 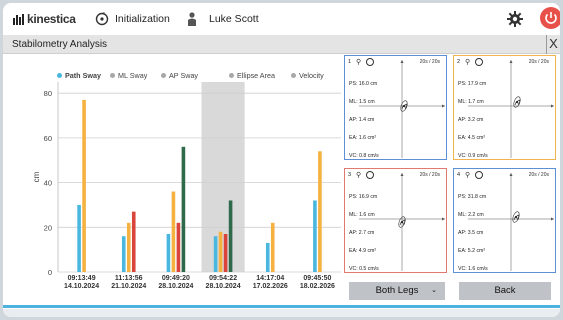 I want to click on panel-ea: EA: 5.2 cm², so click(x=472, y=251).